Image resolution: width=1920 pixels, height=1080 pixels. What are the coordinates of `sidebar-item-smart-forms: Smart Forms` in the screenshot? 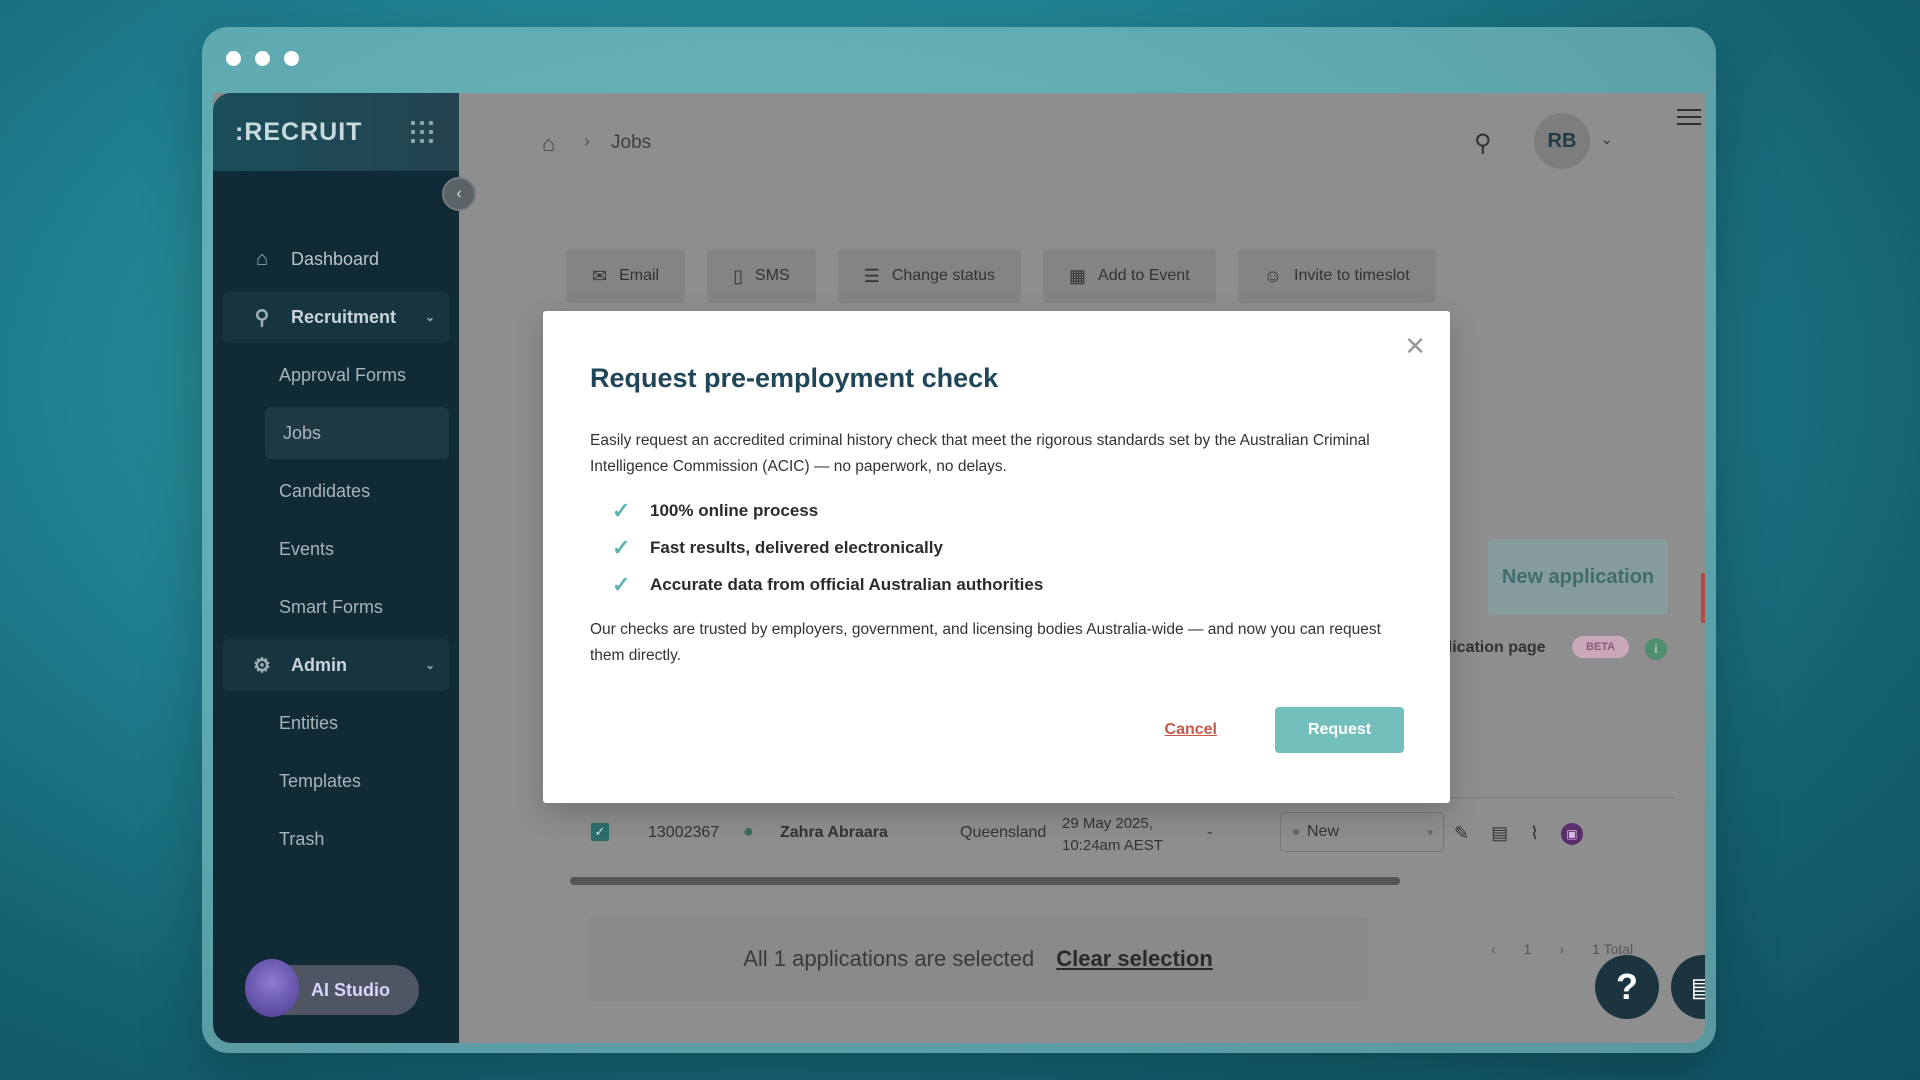 It's located at (336, 607).